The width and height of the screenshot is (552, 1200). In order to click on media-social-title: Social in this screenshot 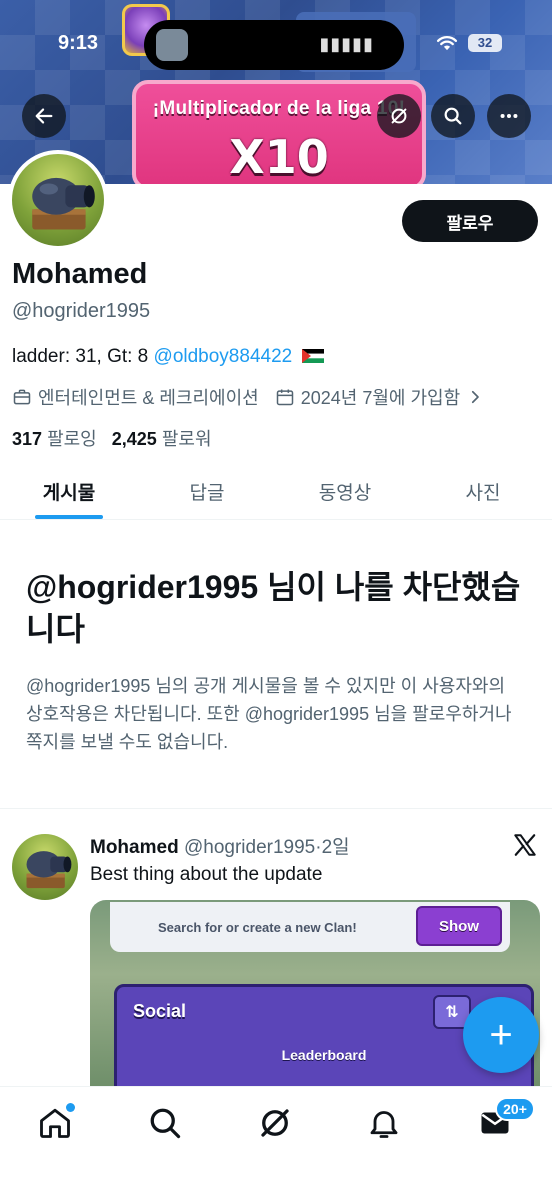, I will do `click(160, 1011)`.